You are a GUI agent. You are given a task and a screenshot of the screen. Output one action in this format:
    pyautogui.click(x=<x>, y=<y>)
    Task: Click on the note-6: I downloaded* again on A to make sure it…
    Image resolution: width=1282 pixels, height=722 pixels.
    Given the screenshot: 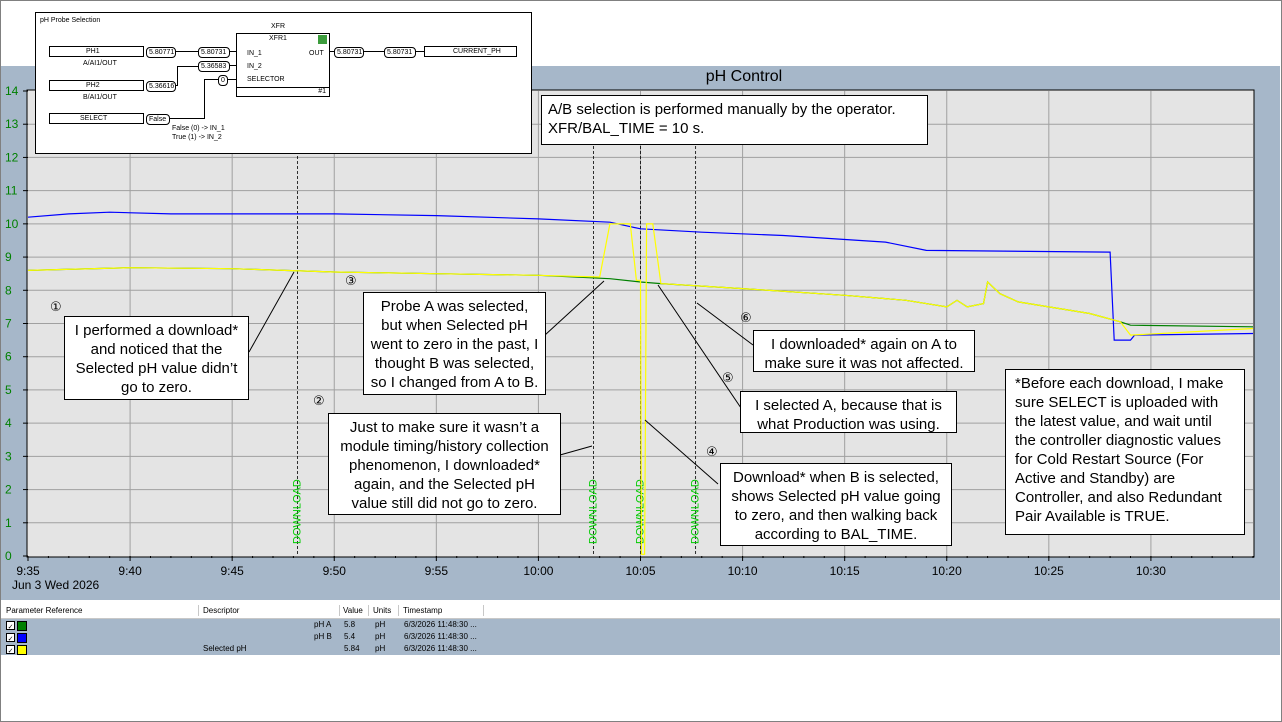 What is the action you would take?
    pyautogui.click(x=864, y=351)
    